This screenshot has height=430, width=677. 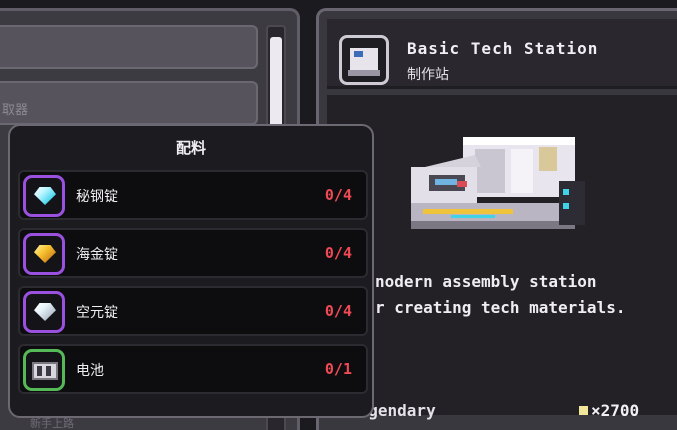 I want to click on station-subtitle: 制作站, so click(x=428, y=75).